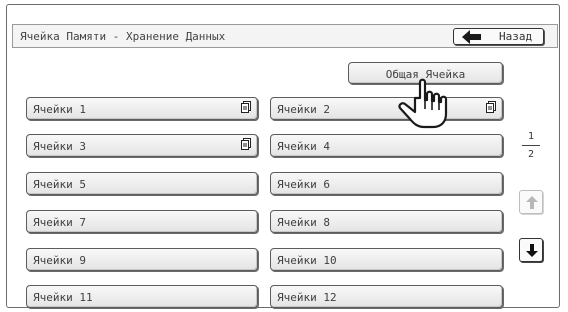  I want to click on box-button-7: Ячейки 7, so click(142, 221).